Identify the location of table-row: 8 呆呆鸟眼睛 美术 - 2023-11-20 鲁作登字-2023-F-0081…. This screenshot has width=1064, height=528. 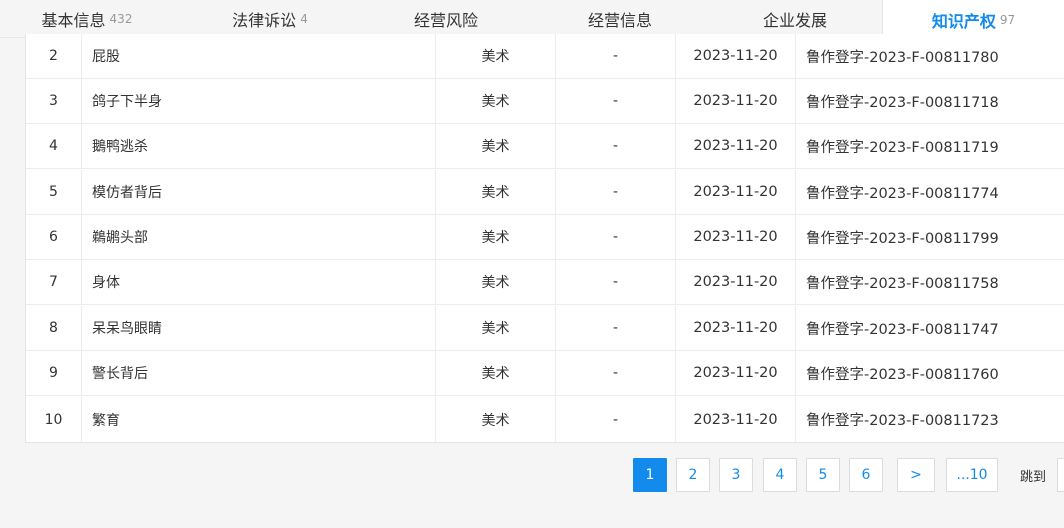
(545, 328).